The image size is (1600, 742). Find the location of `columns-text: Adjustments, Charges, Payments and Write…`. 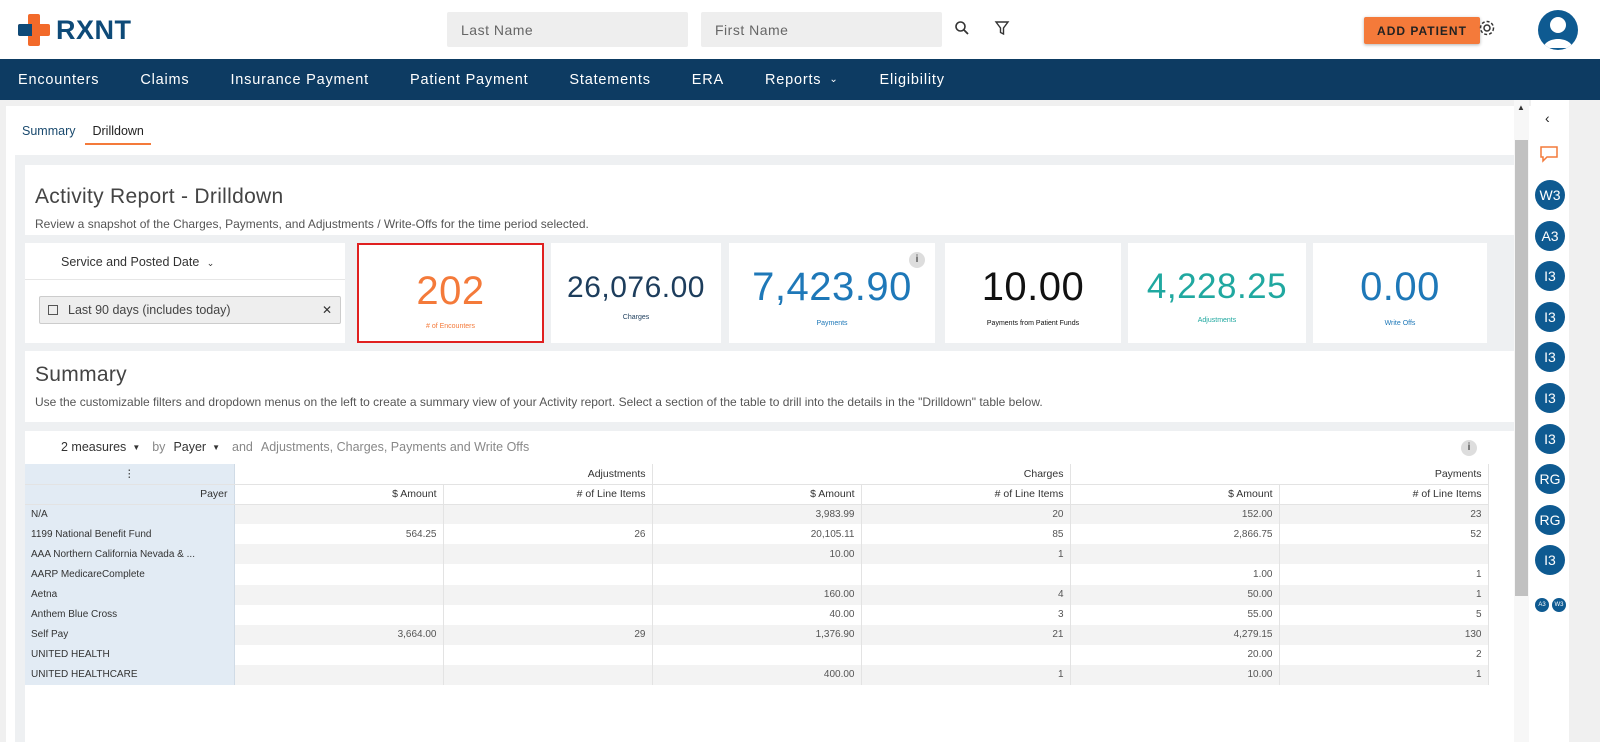

columns-text: Adjustments, Charges, Payments and Write… is located at coordinates (395, 447).